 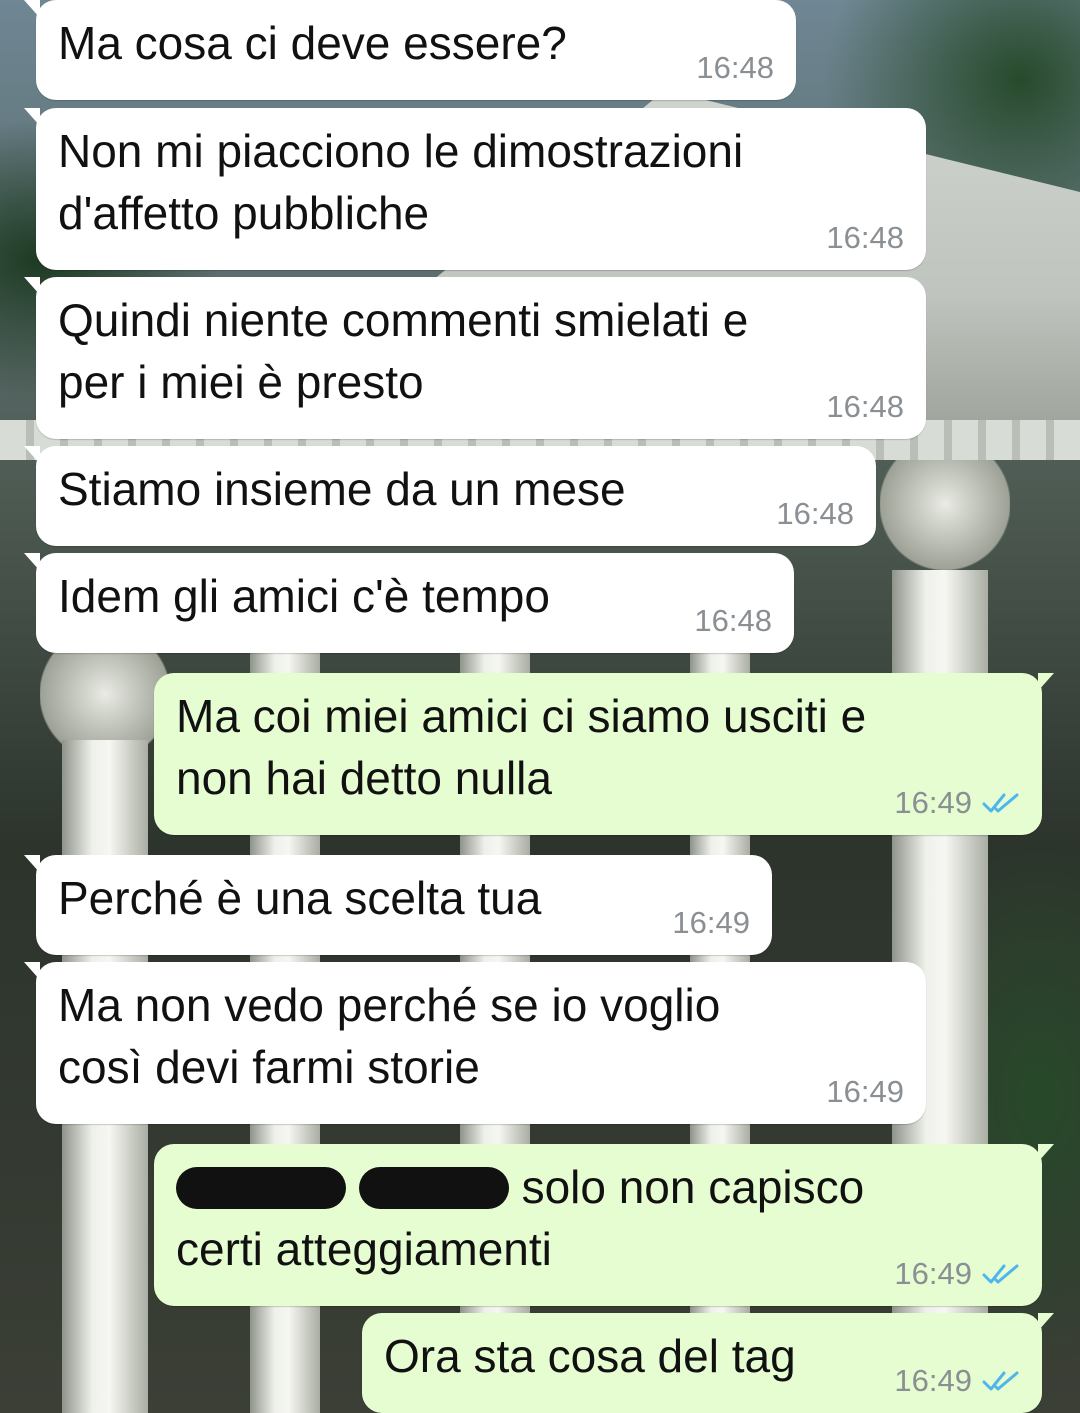 I want to click on message-text: Stiamo insieme da un mese, so click(x=342, y=489).